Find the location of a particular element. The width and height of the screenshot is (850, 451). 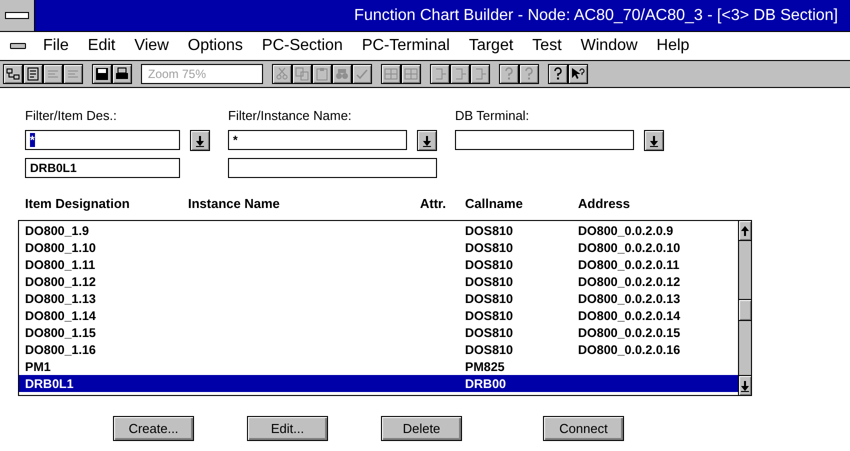

list-row: DO800_1.10 DOS810 DO800_0.0.2.0.10 is located at coordinates (378, 247).